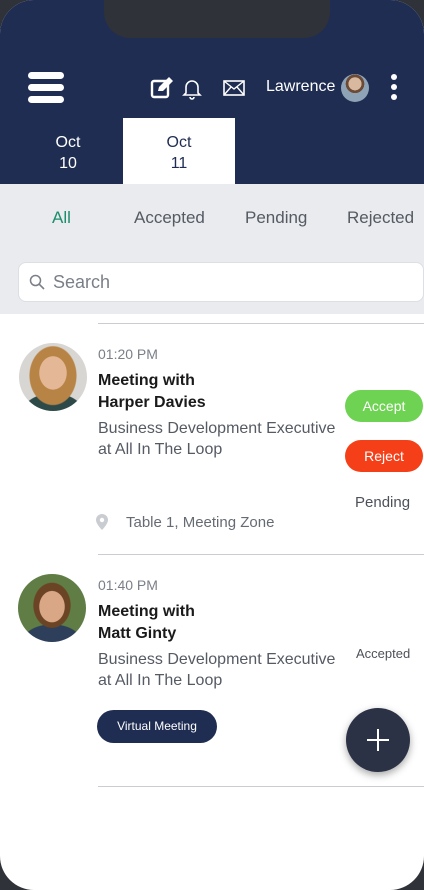 Image resolution: width=424 pixels, height=890 pixels. What do you see at coordinates (384, 406) in the screenshot?
I see `accept-button: Accept` at bounding box center [384, 406].